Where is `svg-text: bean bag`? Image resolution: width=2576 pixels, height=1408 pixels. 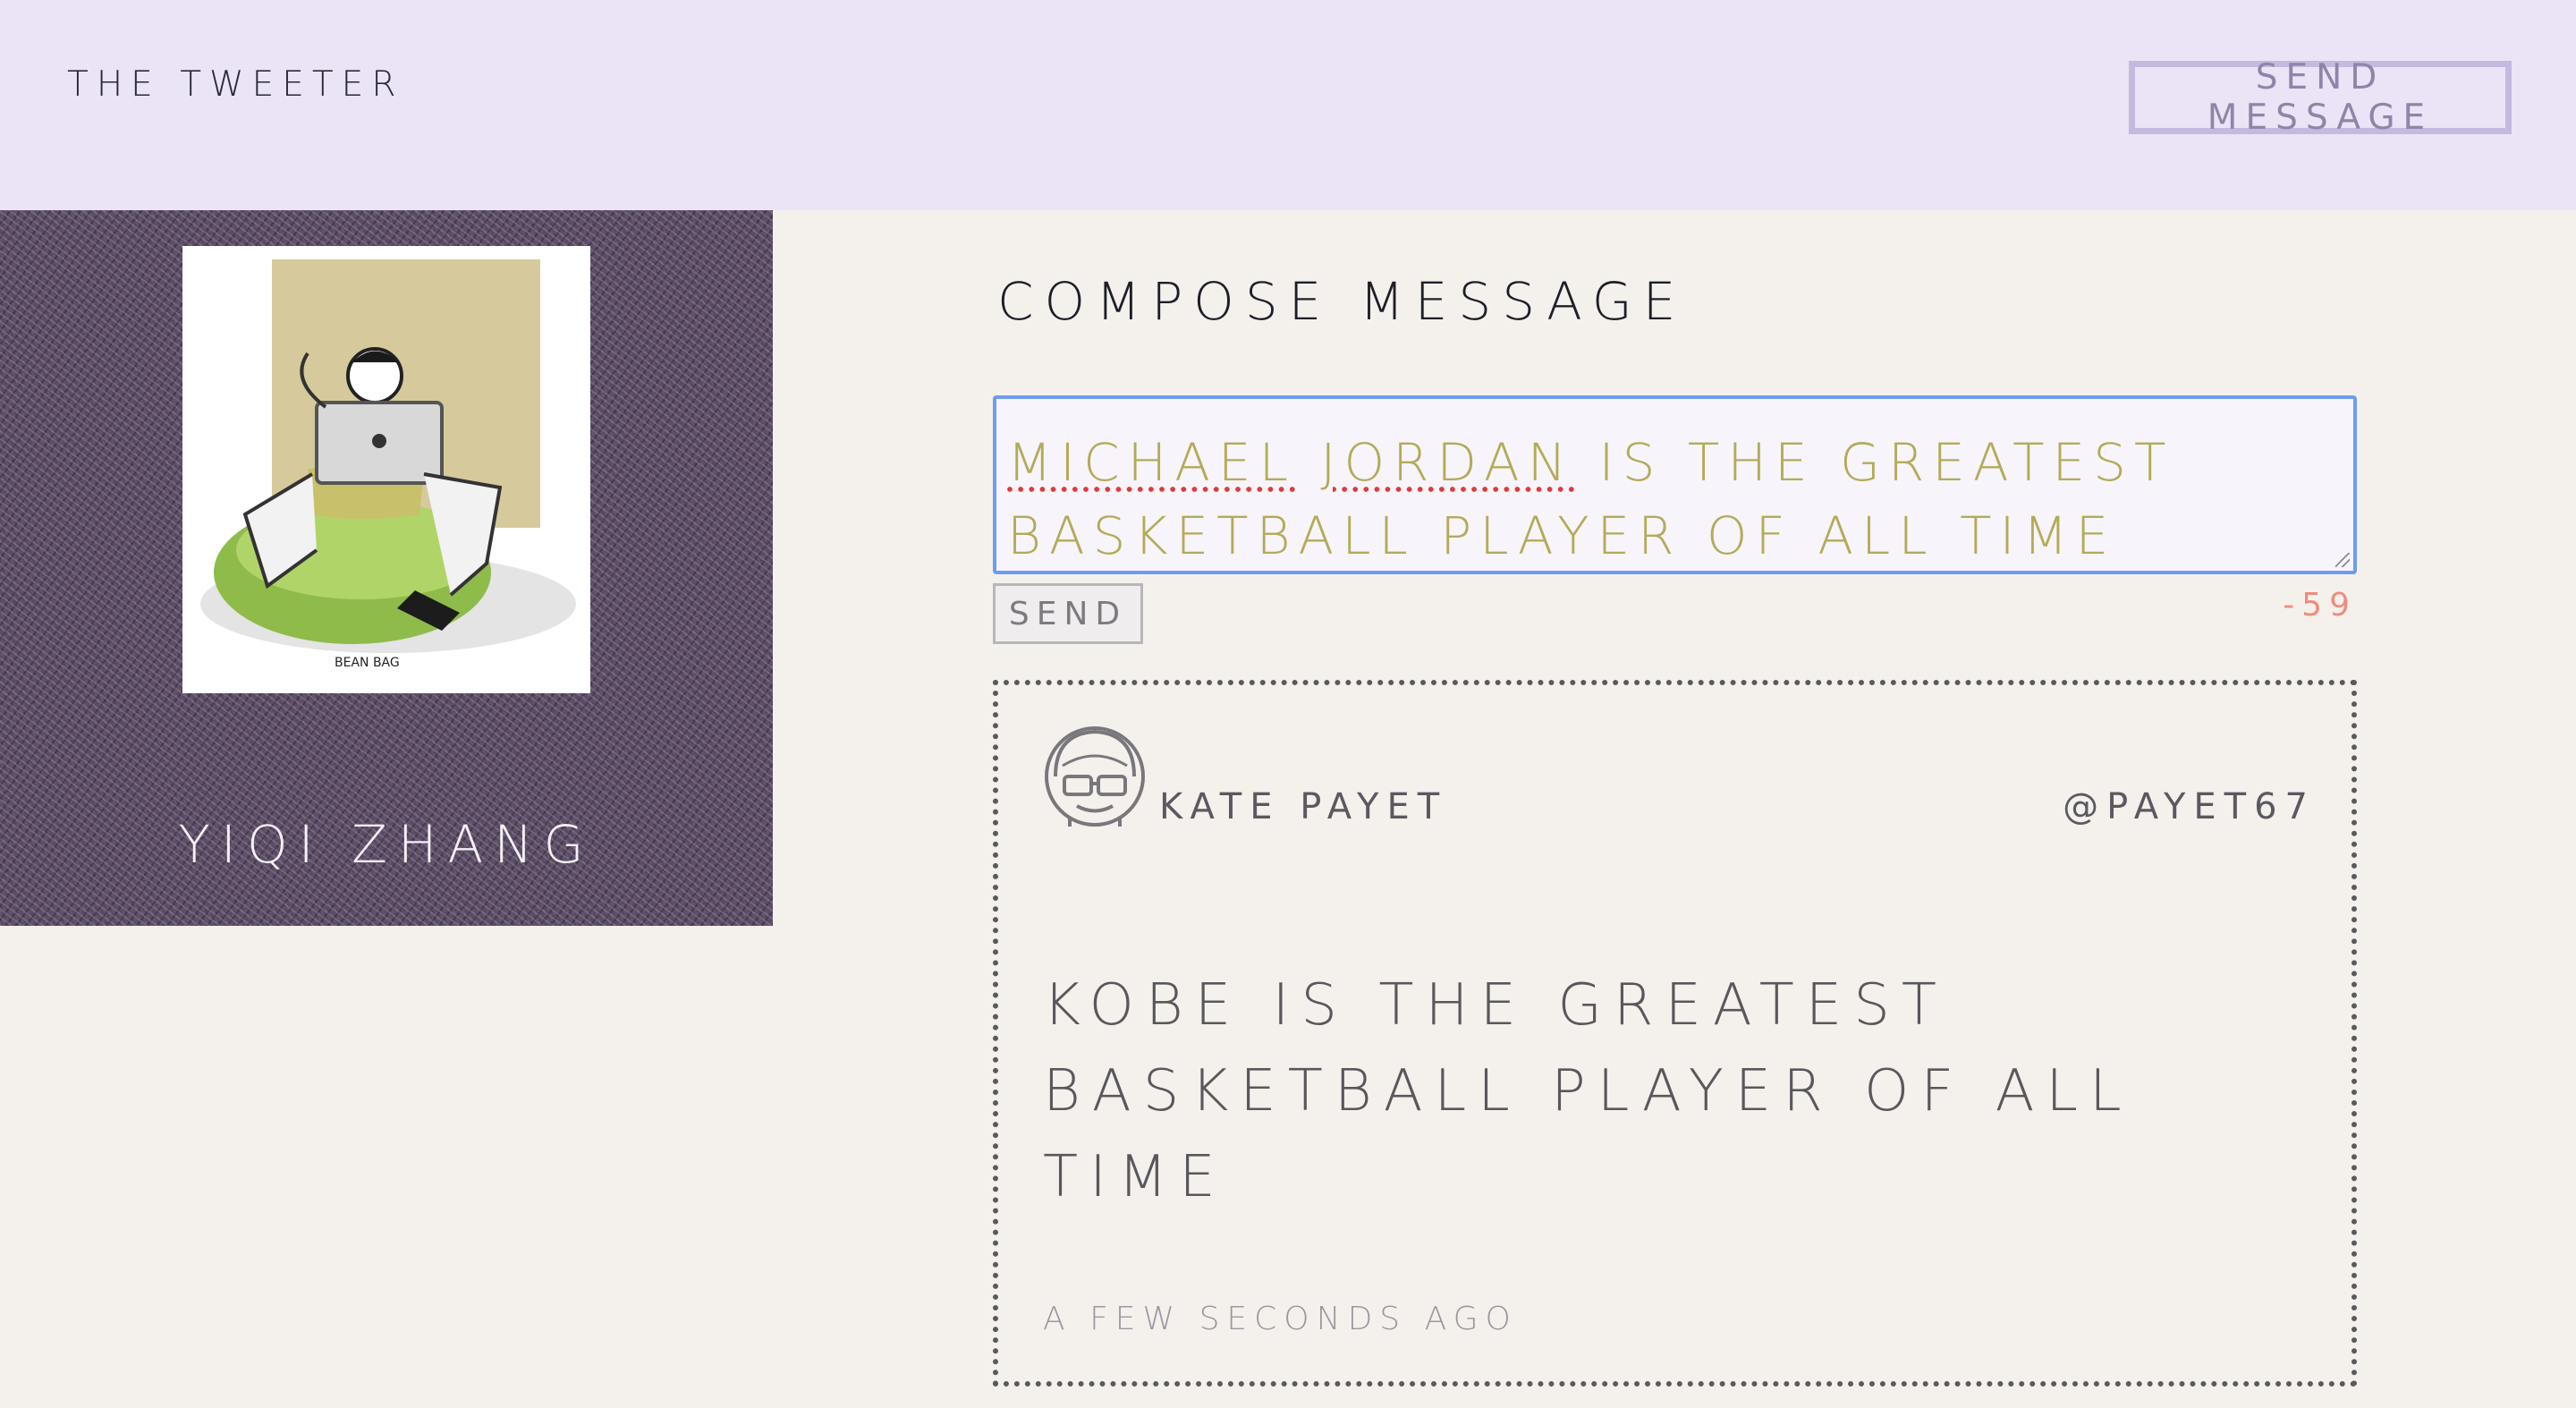
svg-text: bean bag is located at coordinates (367, 663).